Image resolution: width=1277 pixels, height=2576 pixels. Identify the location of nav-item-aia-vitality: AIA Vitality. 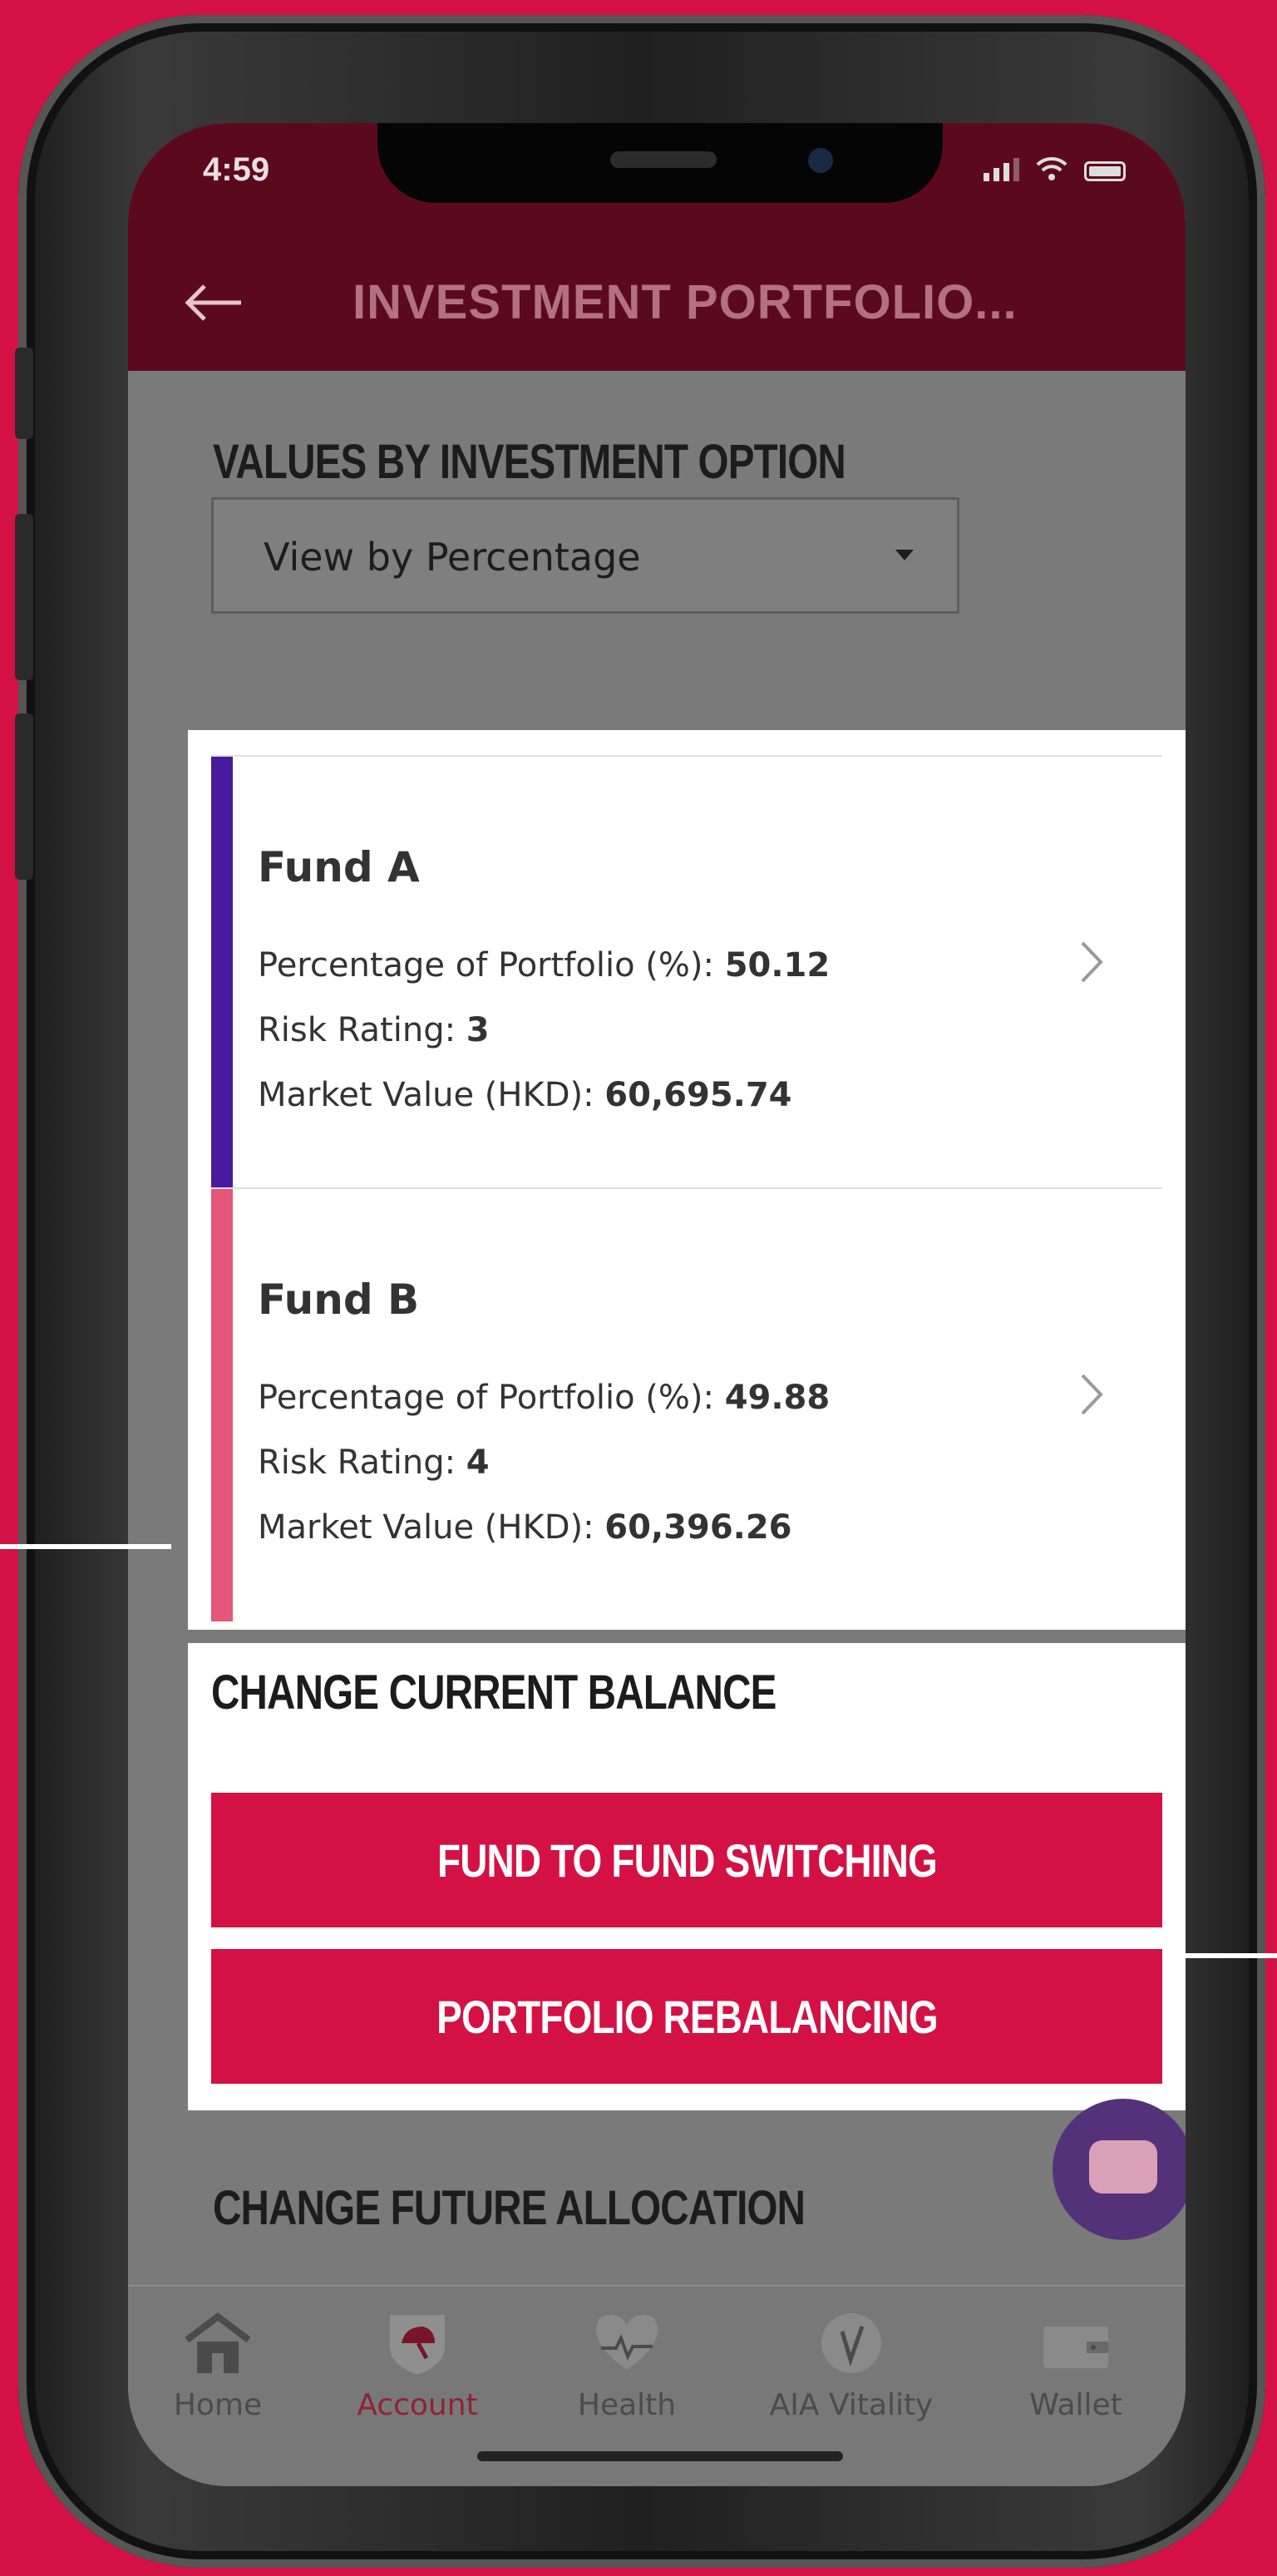
(852, 2366).